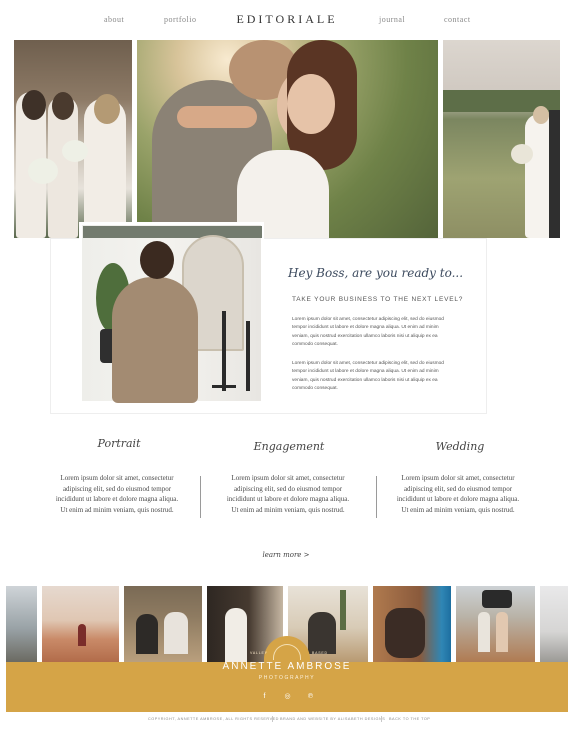  I want to click on nav-link-journal: journal, so click(392, 19).